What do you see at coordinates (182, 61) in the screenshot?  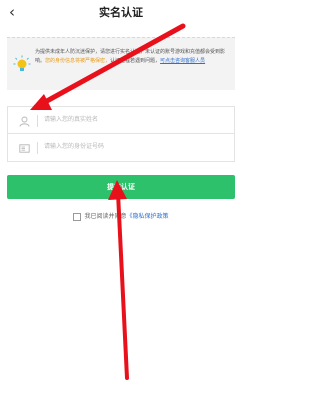 I see `customer-service-link: 可点击咨询客服人员` at bounding box center [182, 61].